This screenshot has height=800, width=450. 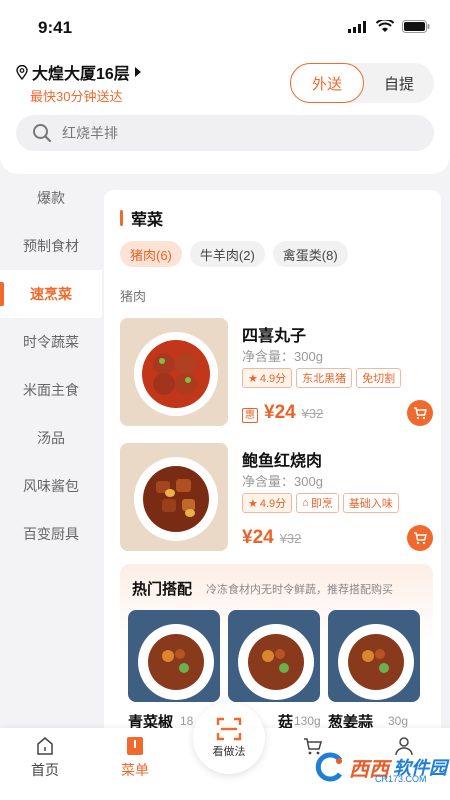 I want to click on tab-home-label: 首页, so click(x=45, y=770).